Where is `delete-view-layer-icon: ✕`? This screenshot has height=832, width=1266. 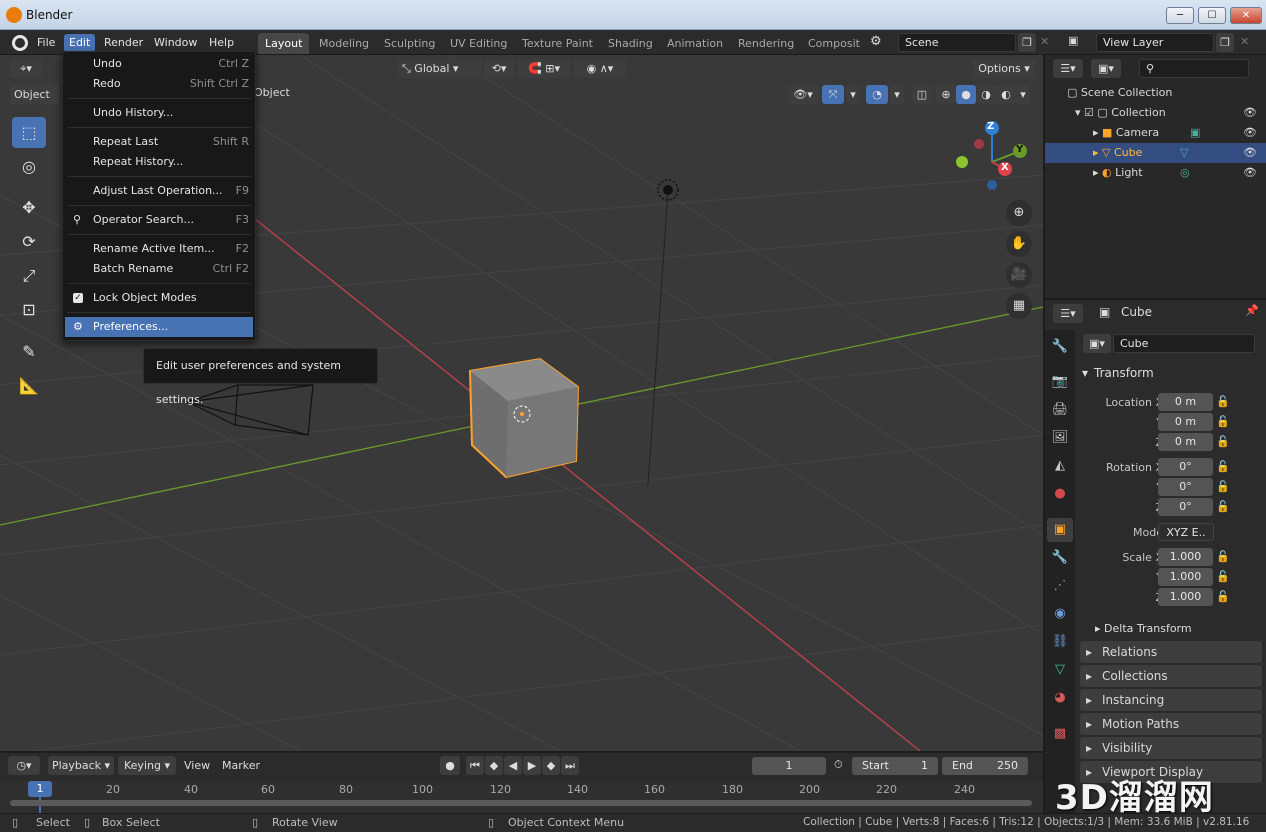 delete-view-layer-icon: ✕ is located at coordinates (1247, 41).